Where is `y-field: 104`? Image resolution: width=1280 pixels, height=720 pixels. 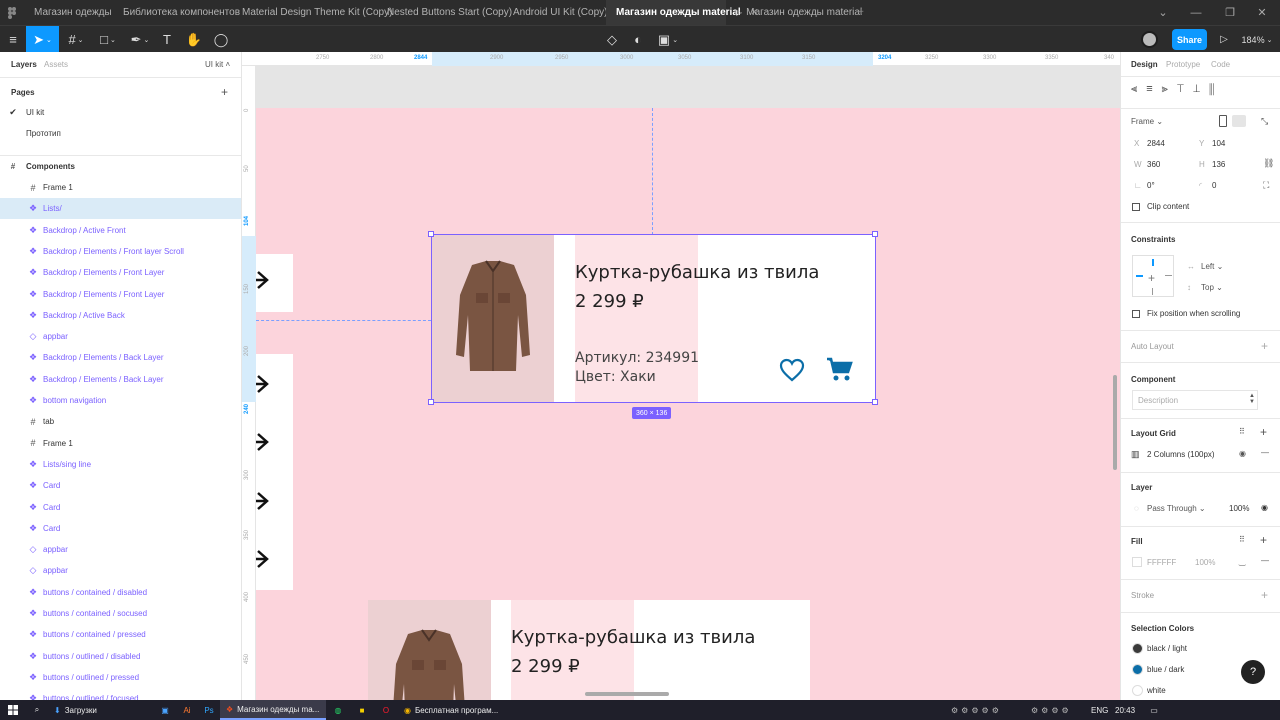
y-field: 104 is located at coordinates (1218, 143).